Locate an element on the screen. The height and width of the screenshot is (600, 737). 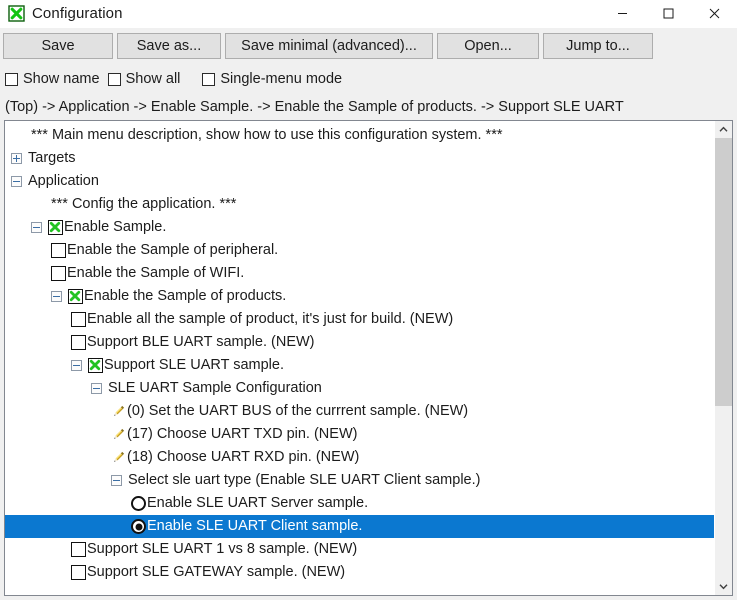
scroll-down-button is located at coordinates (723, 586).